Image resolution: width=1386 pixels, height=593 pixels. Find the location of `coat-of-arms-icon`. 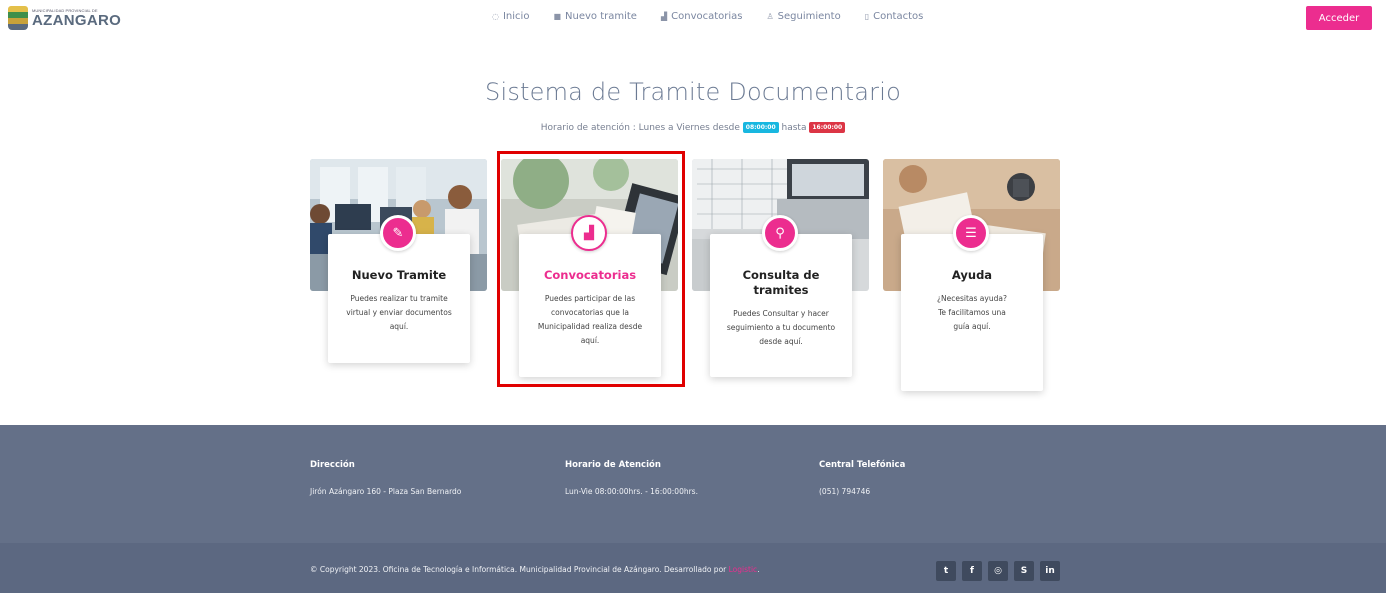

coat-of-arms-icon is located at coordinates (18, 18).